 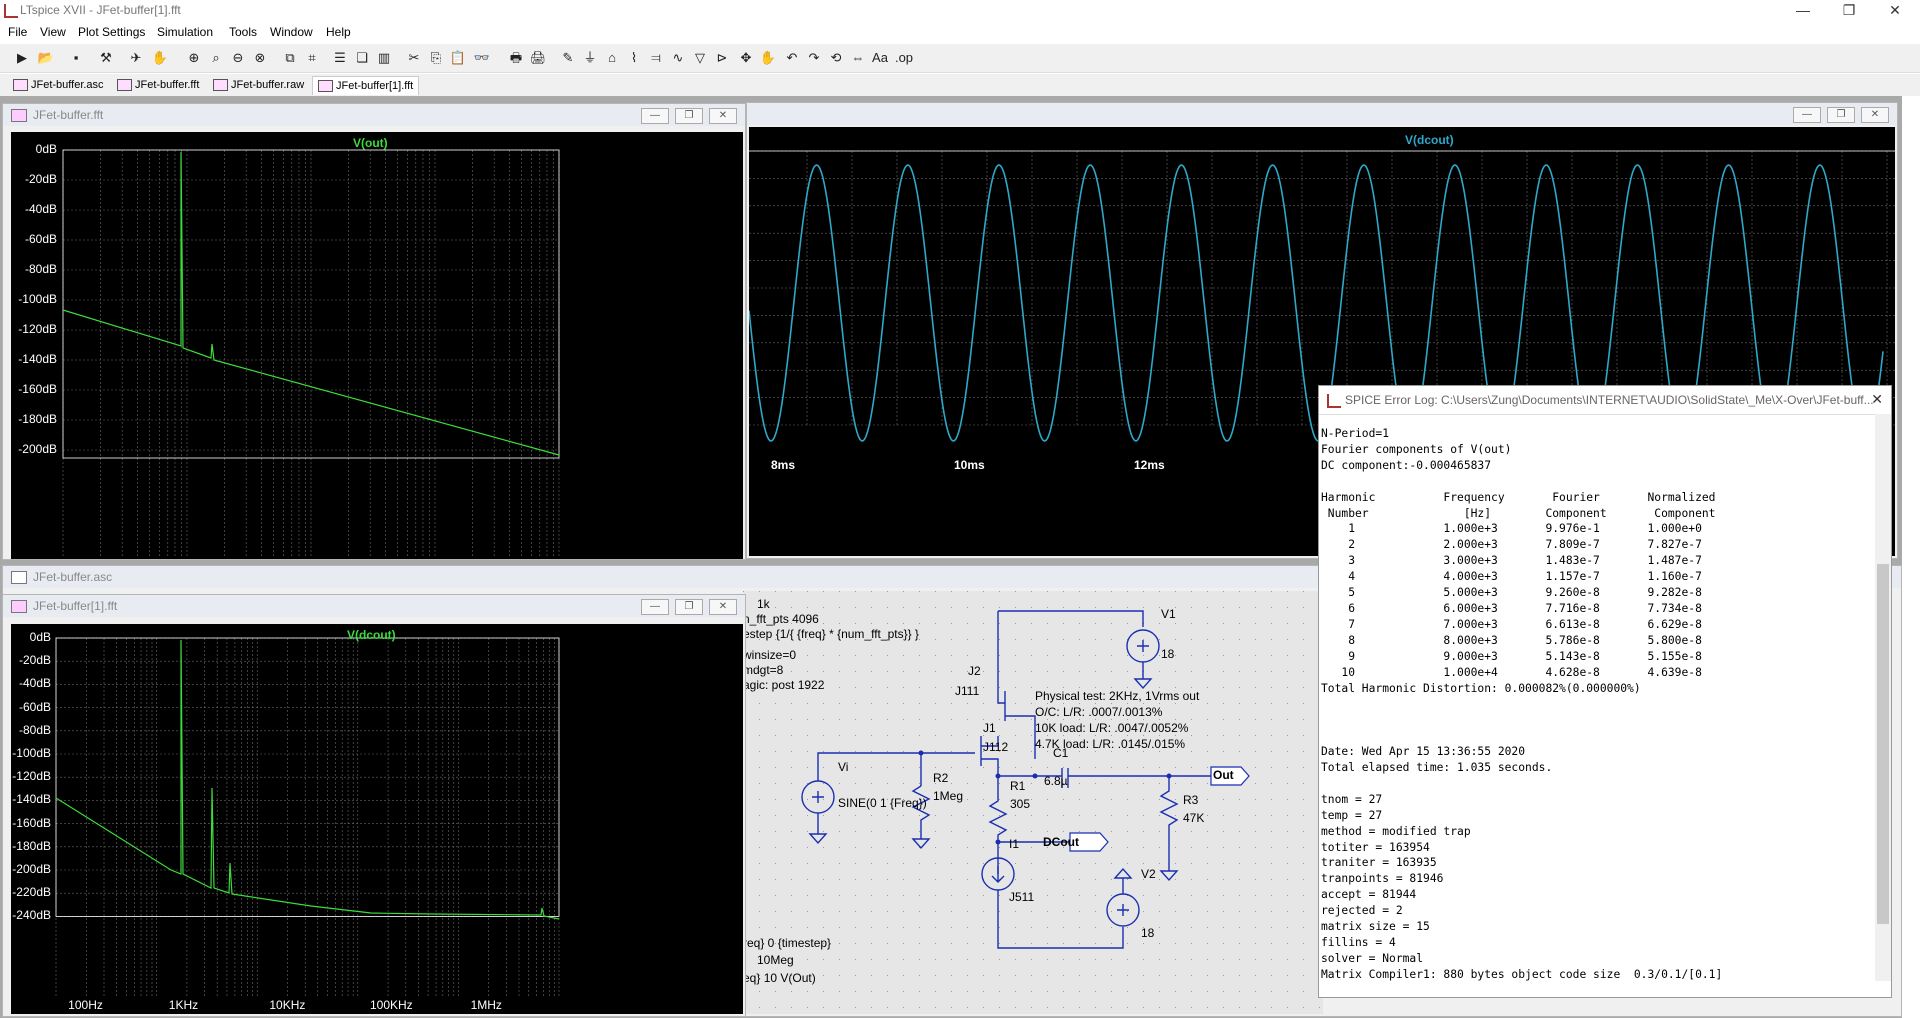 I want to click on zoom-in-icon: ⊕, so click(x=194, y=58).